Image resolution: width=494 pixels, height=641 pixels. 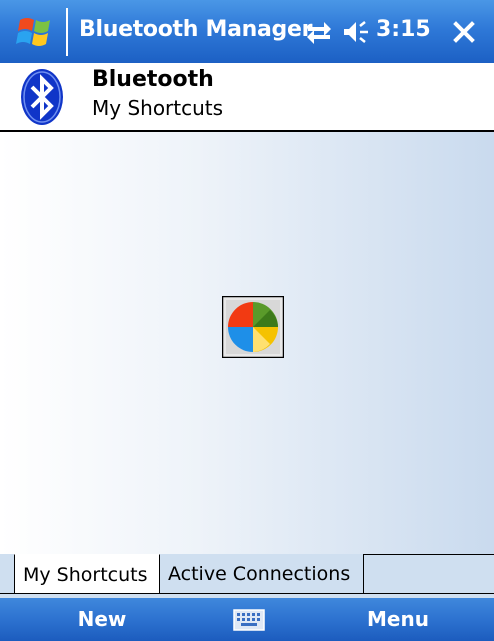 What do you see at coordinates (67, 32) in the screenshot?
I see `title-separator` at bounding box center [67, 32].